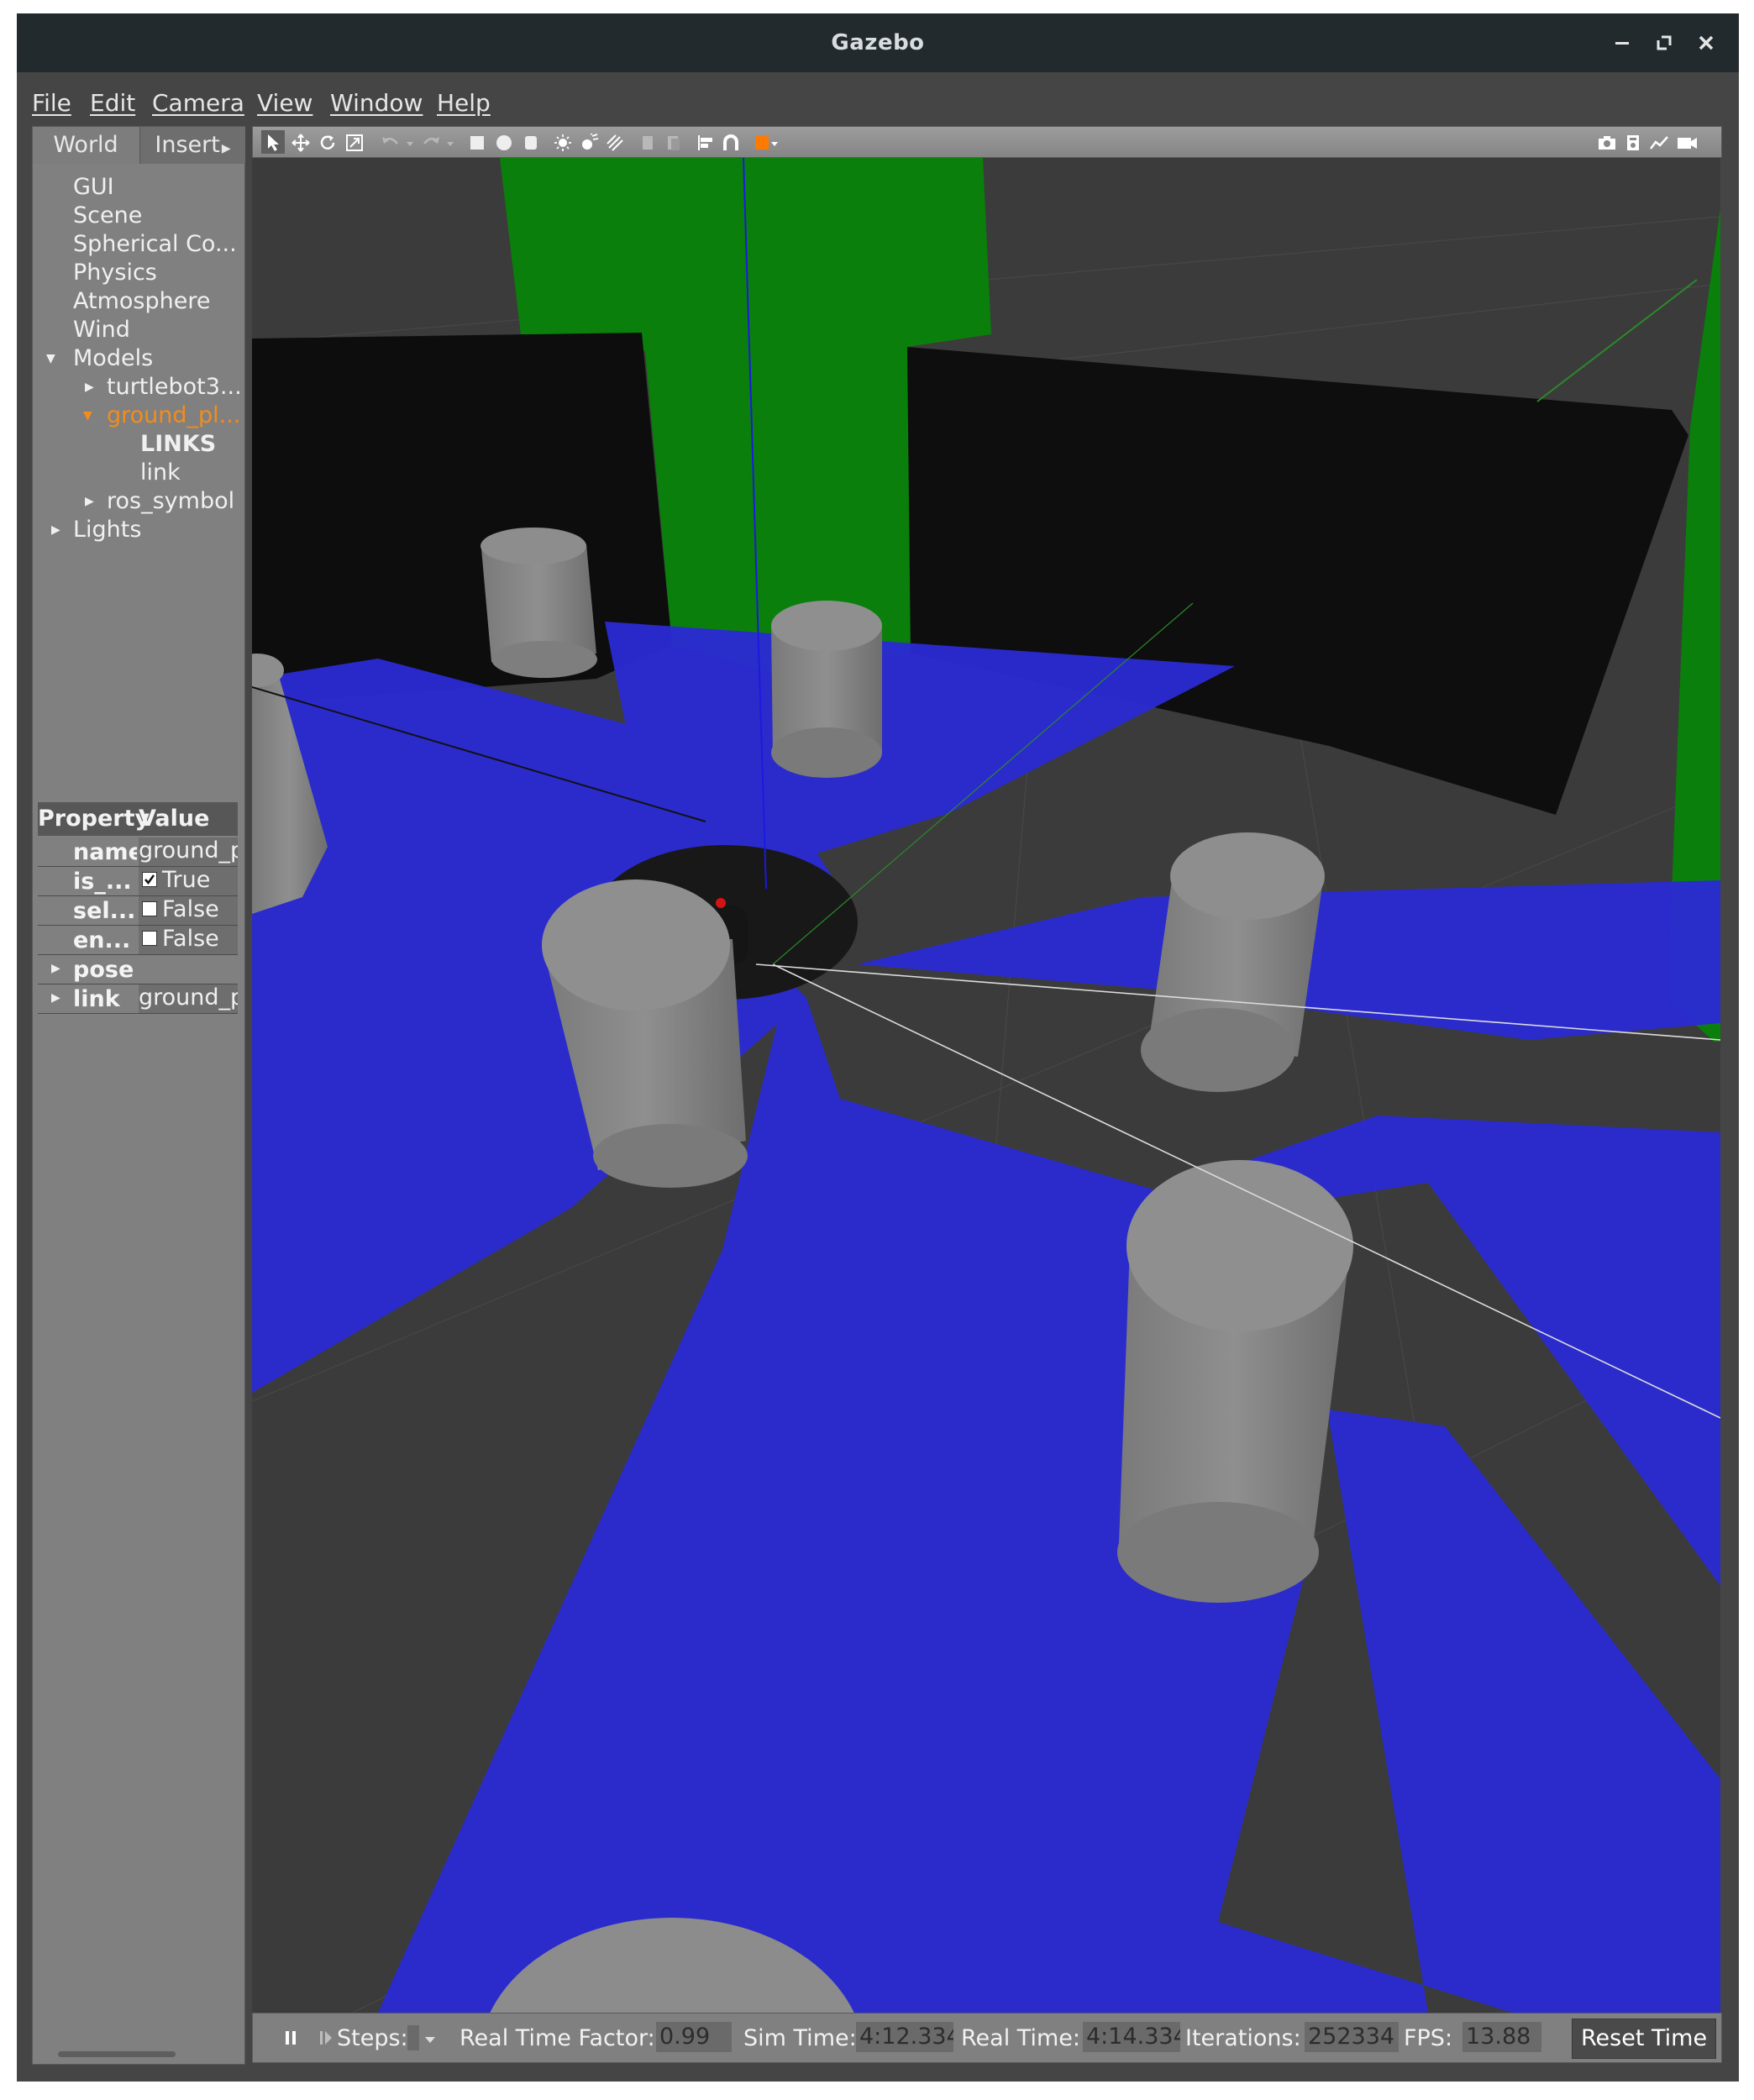 Image resolution: width=1754 pixels, height=2100 pixels. I want to click on scale-icon, so click(354, 143).